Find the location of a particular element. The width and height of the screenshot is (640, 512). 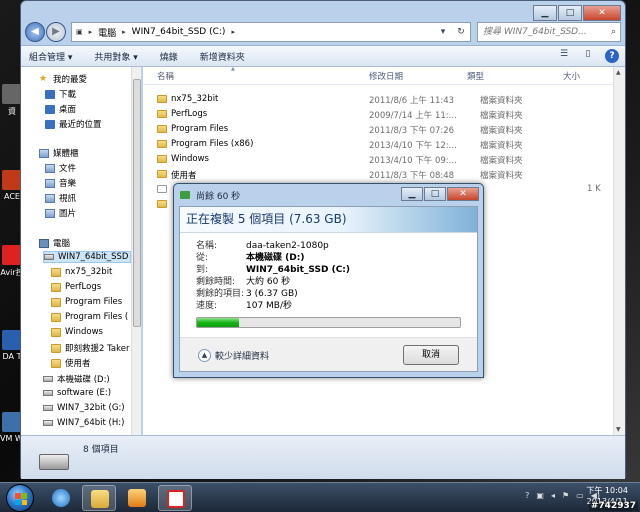

documents-icon is located at coordinates (50, 168).